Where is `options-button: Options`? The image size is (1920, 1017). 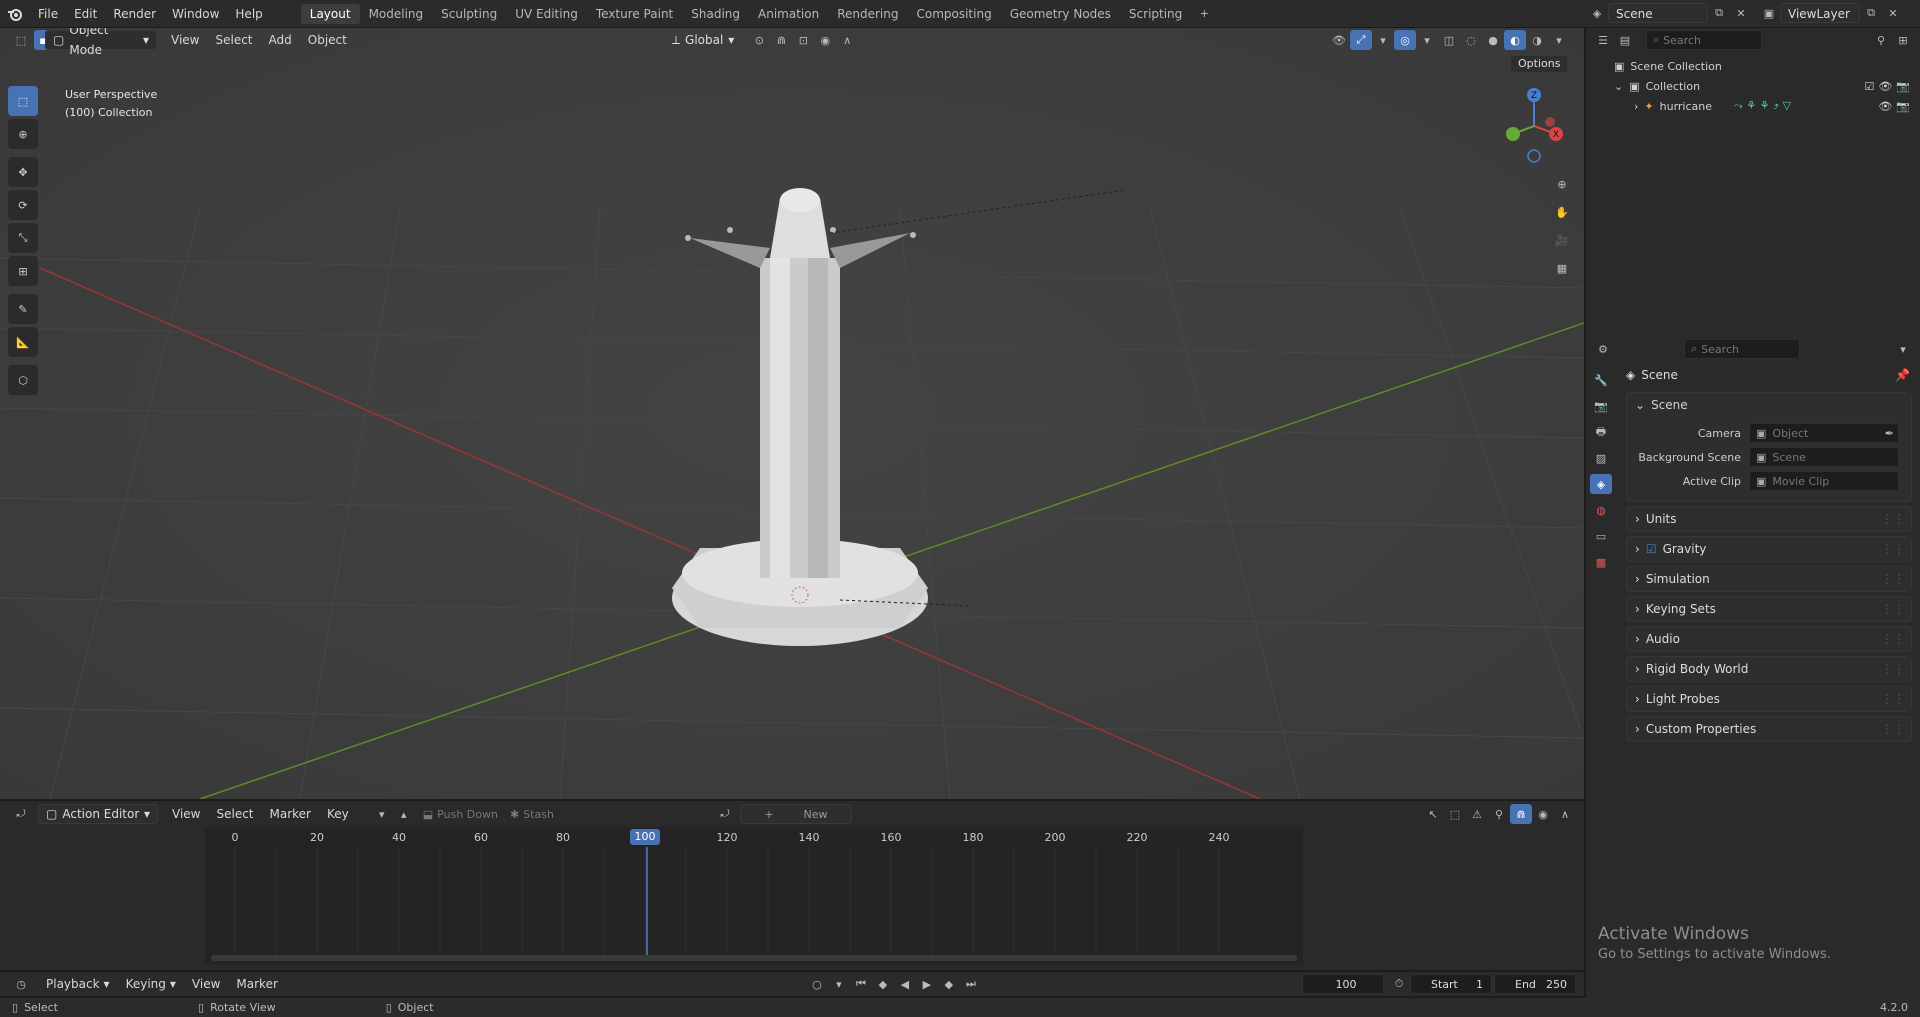 options-button: Options is located at coordinates (1539, 64).